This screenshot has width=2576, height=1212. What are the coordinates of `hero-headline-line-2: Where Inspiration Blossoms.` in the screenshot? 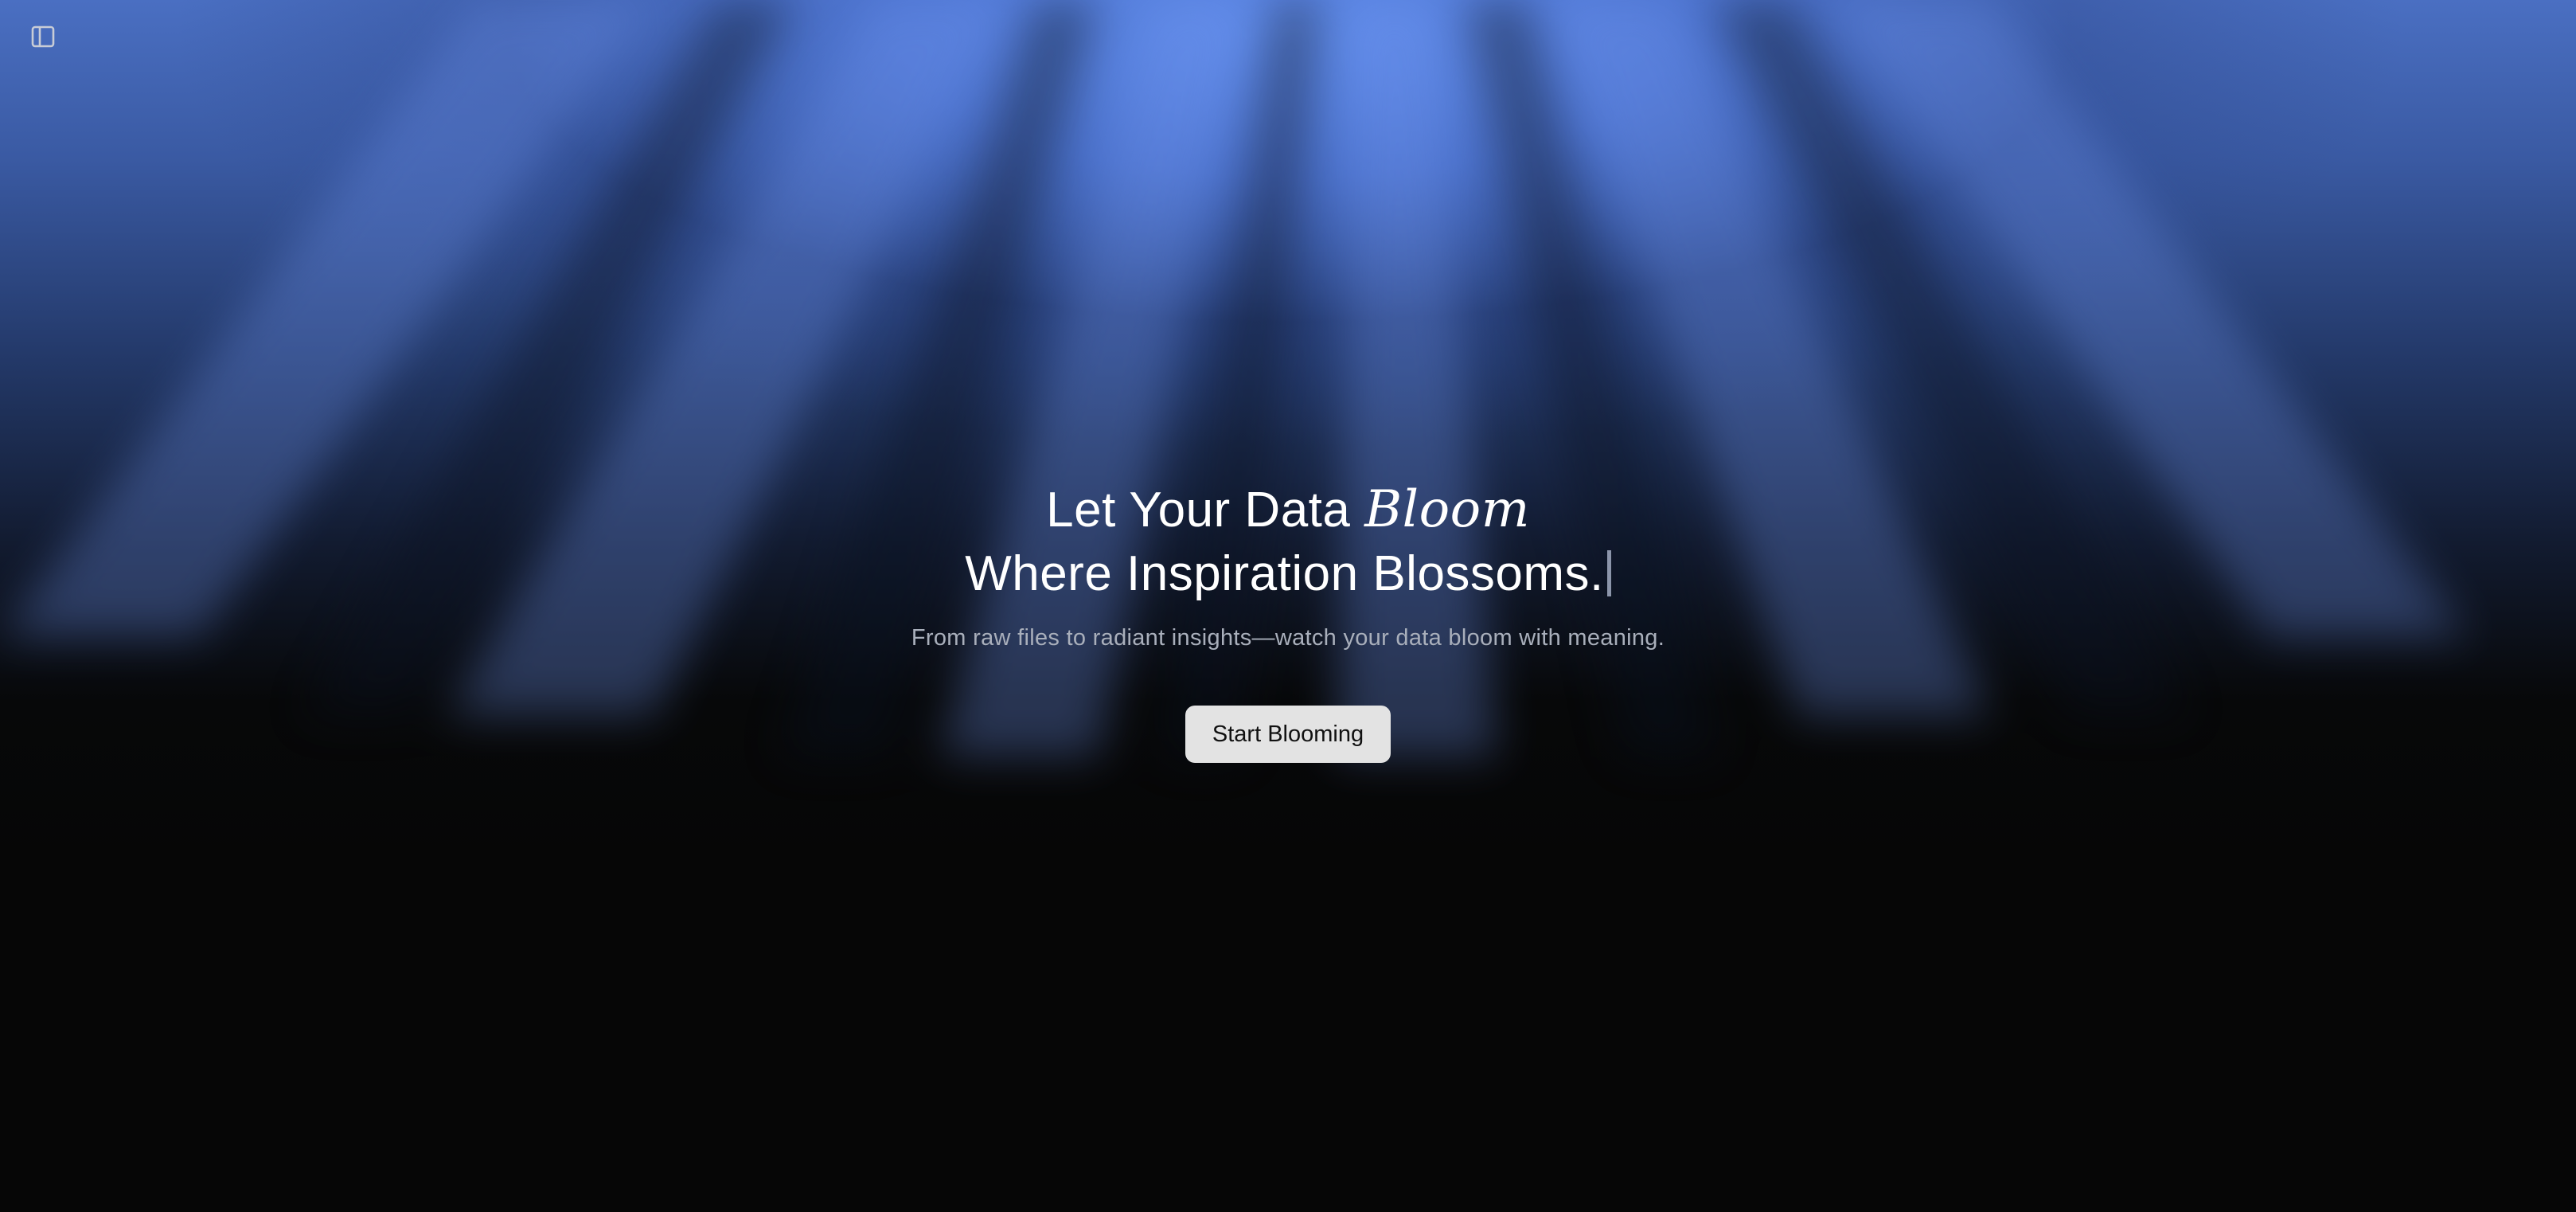 It's located at (1288, 574).